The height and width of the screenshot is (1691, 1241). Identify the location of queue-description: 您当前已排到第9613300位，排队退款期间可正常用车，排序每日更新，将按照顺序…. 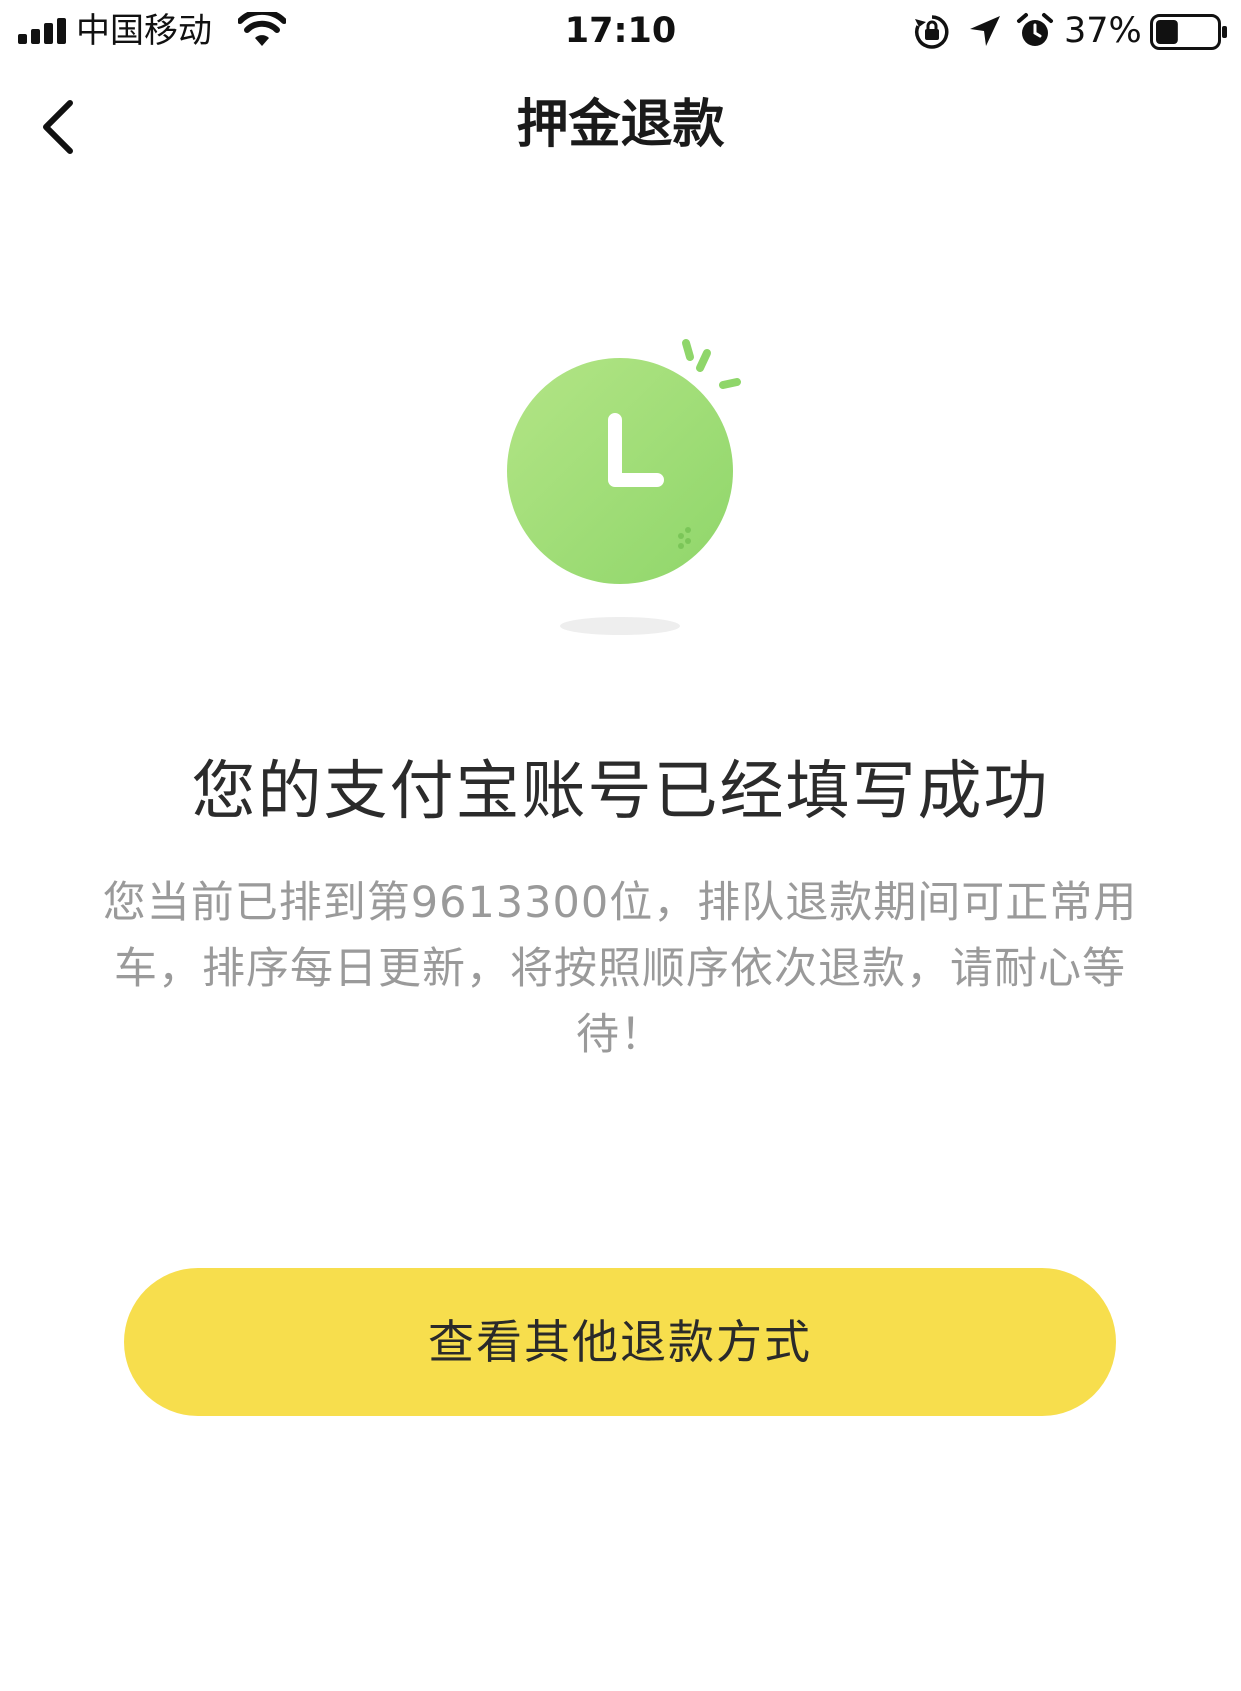
(620, 969).